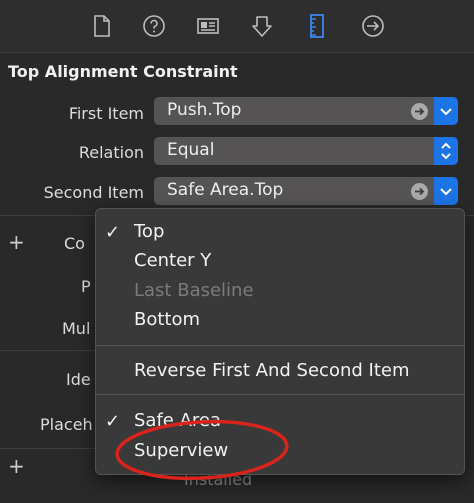 The image size is (474, 503). What do you see at coordinates (101, 26) in the screenshot?
I see `file-icon` at bounding box center [101, 26].